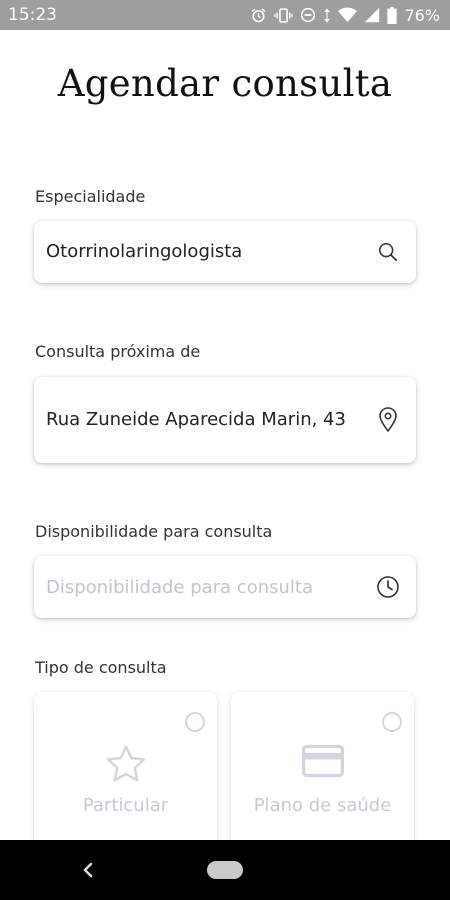  I want to click on data-arrows-icon, so click(327, 15).